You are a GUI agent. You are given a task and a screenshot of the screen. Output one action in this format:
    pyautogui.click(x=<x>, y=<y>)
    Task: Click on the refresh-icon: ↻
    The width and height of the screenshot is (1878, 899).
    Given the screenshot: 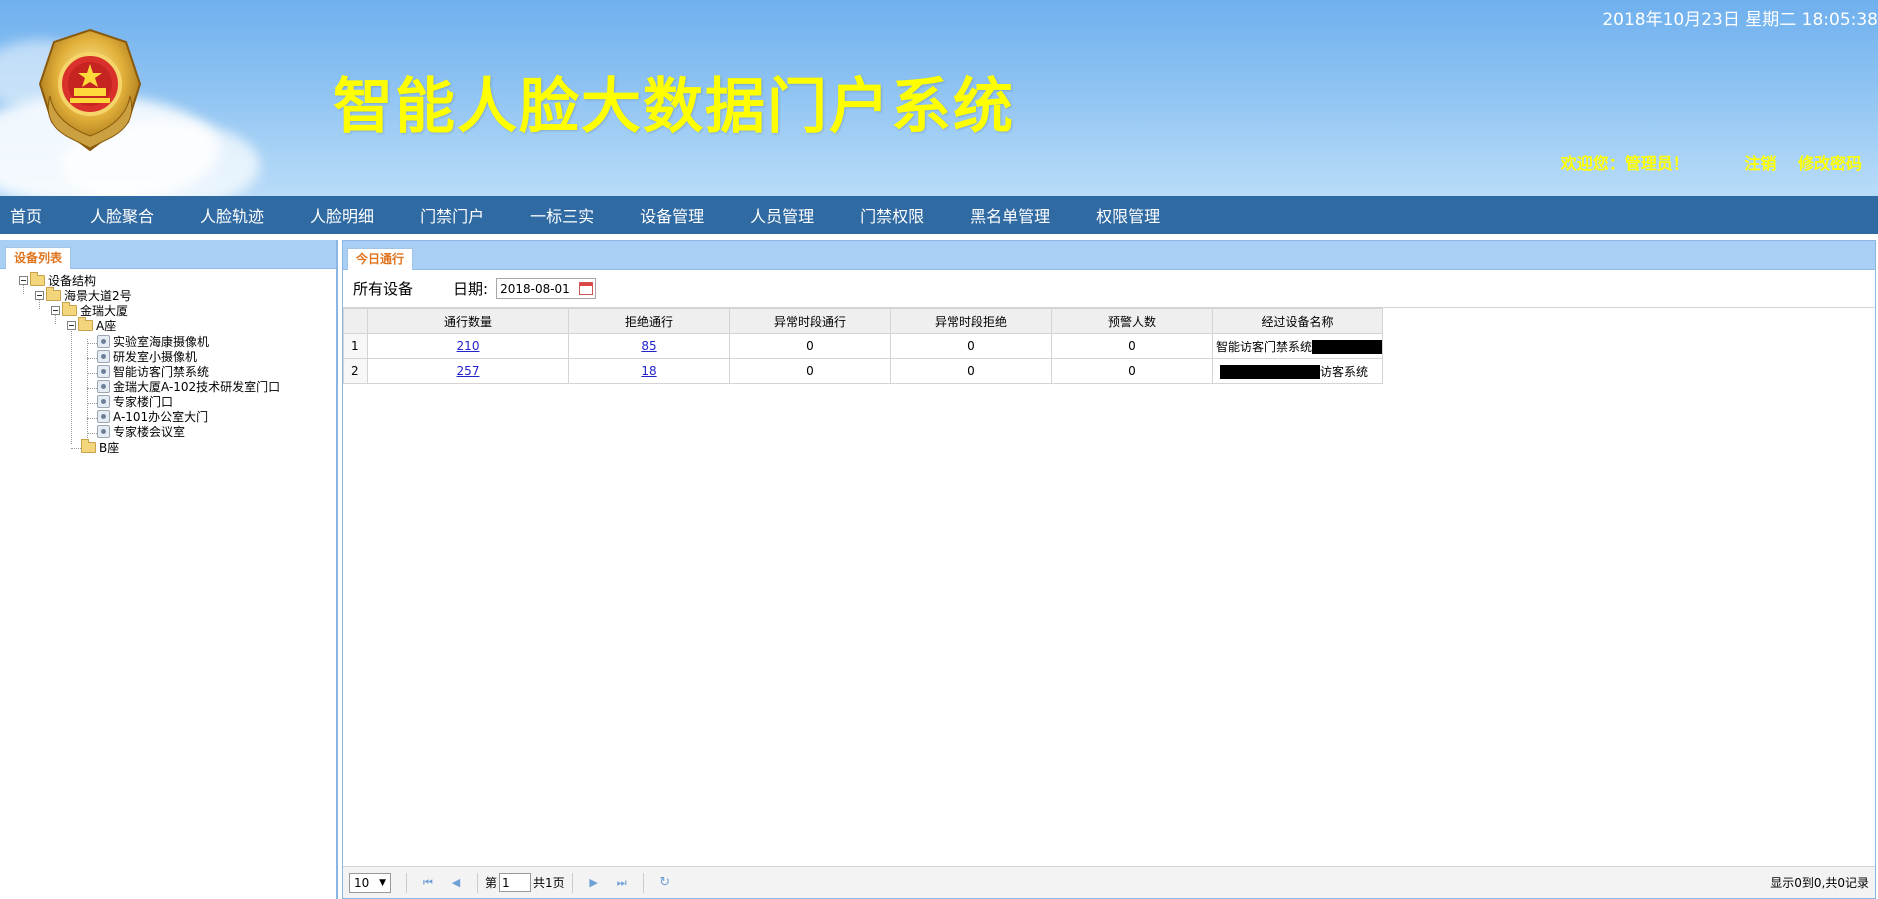 What is the action you would take?
    pyautogui.click(x=665, y=882)
    